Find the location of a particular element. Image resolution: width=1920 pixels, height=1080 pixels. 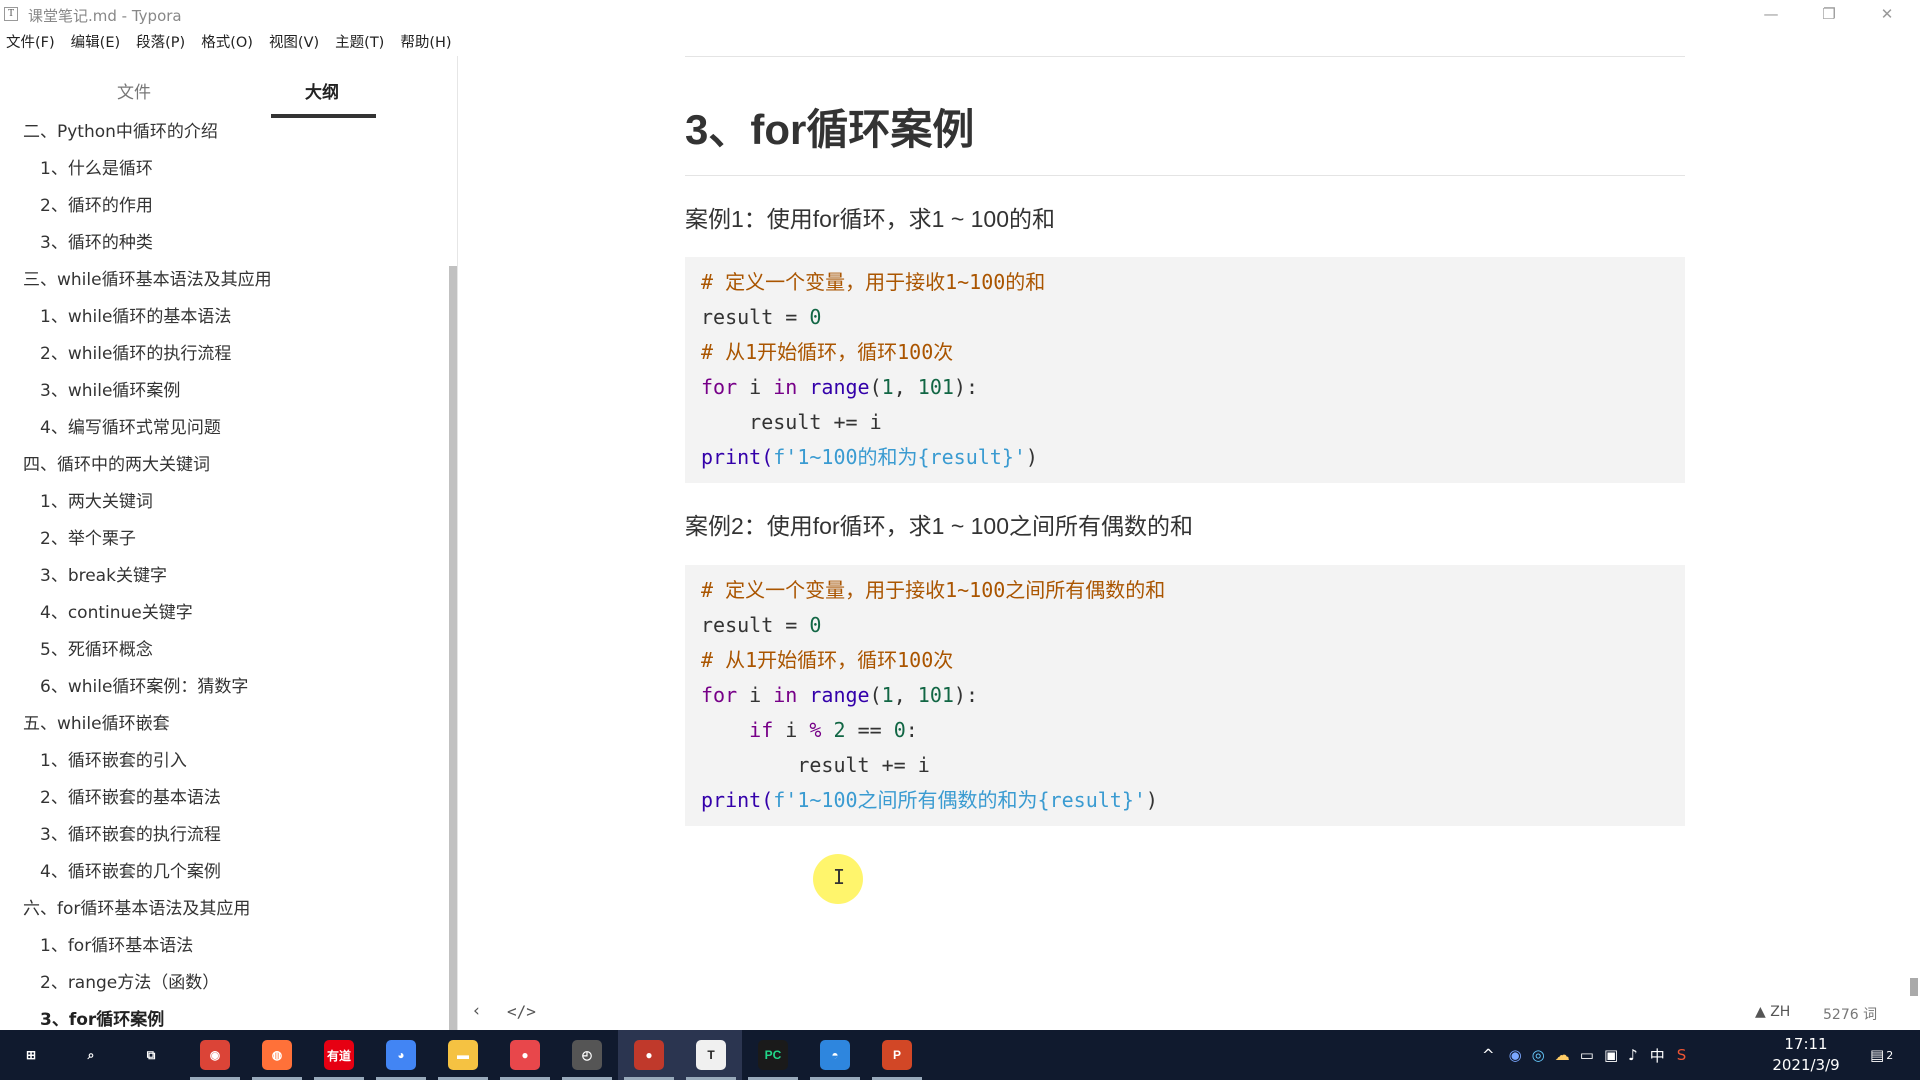

outline-item: 1、循环嵌套的引入 is located at coordinates (226, 761).